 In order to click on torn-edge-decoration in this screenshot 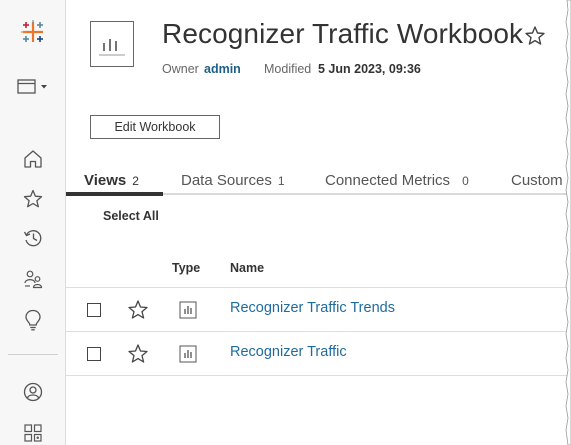, I will do `click(568, 222)`.